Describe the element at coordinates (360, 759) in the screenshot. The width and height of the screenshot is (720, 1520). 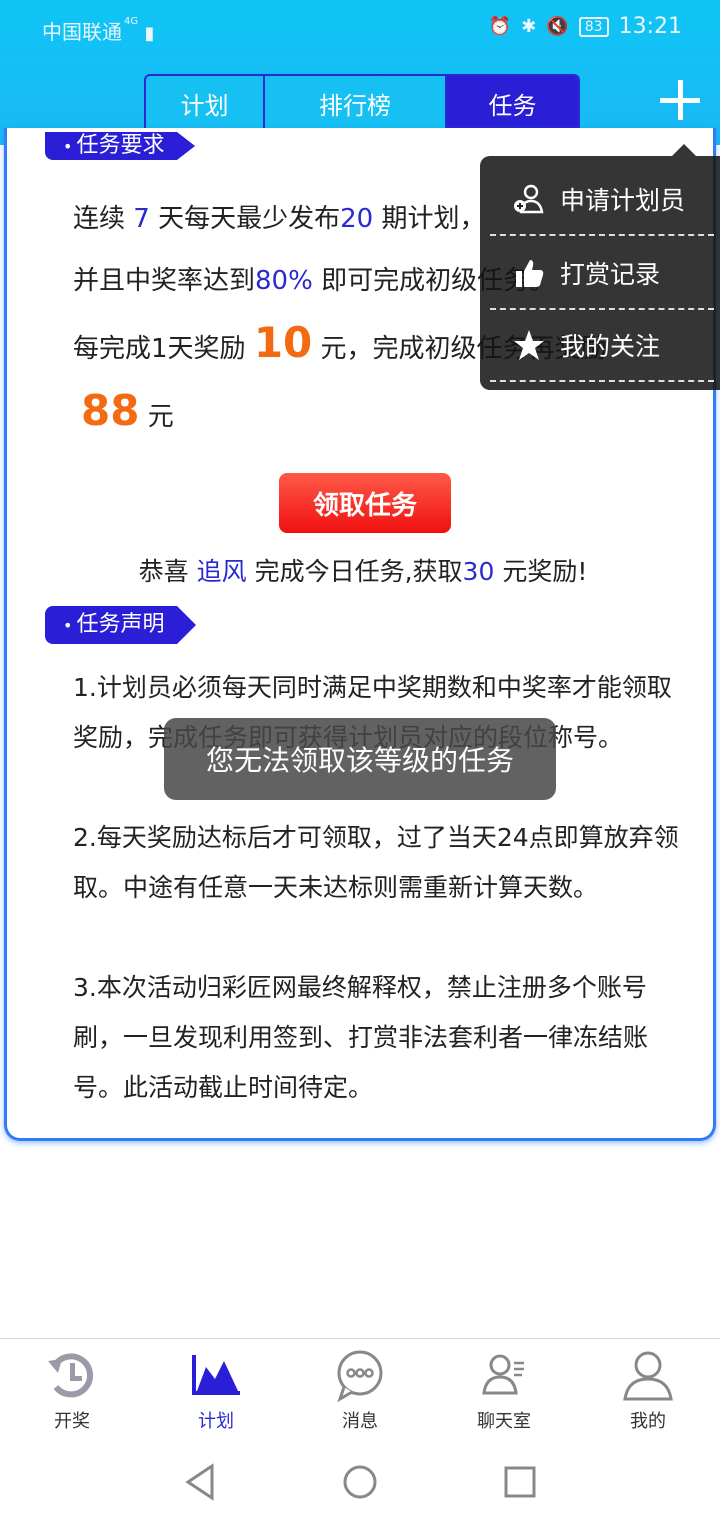
I see `toast-message: 您无法领取该等级的任务` at that location.